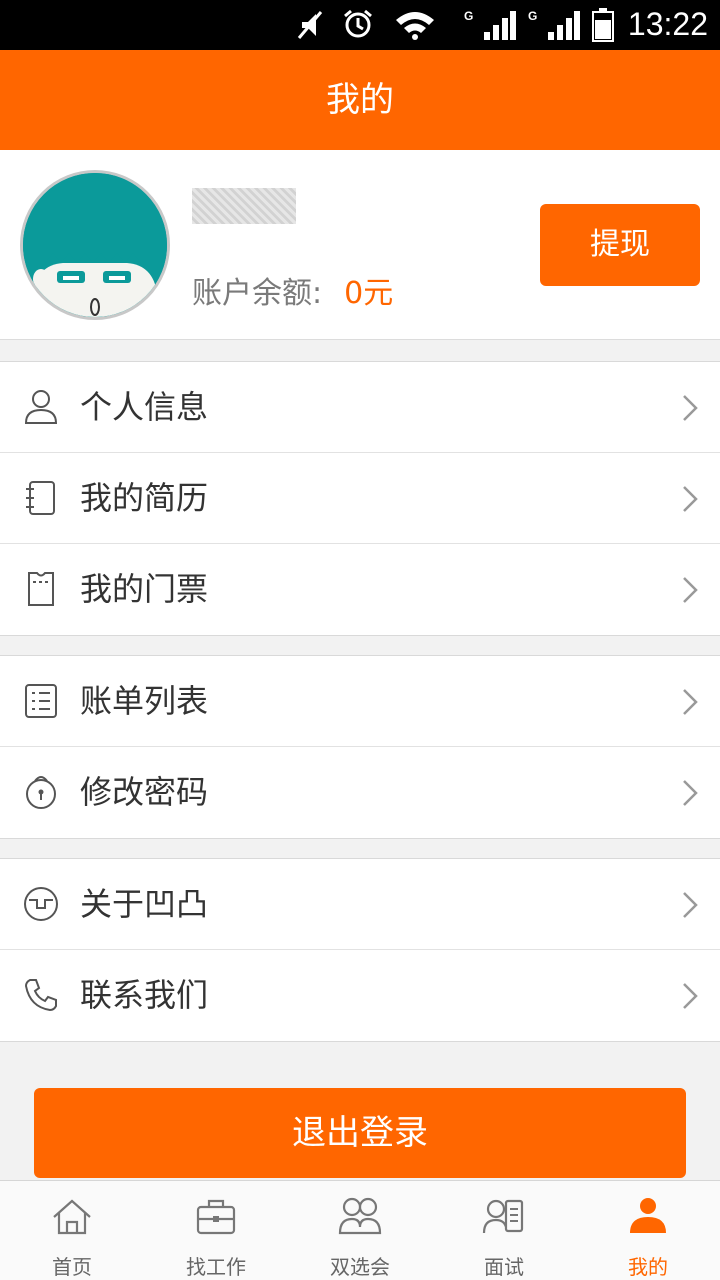 The height and width of the screenshot is (1280, 720). Describe the element at coordinates (244, 206) in the screenshot. I see `username-redacted` at that location.